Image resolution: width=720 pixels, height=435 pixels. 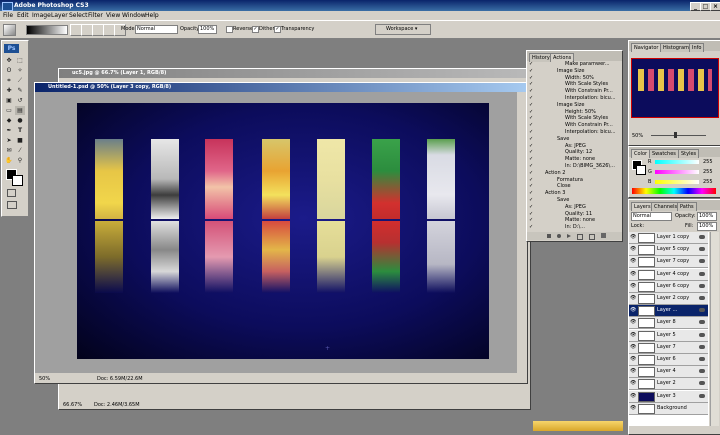 I want to click on screen-mode-icon, so click(x=12, y=205).